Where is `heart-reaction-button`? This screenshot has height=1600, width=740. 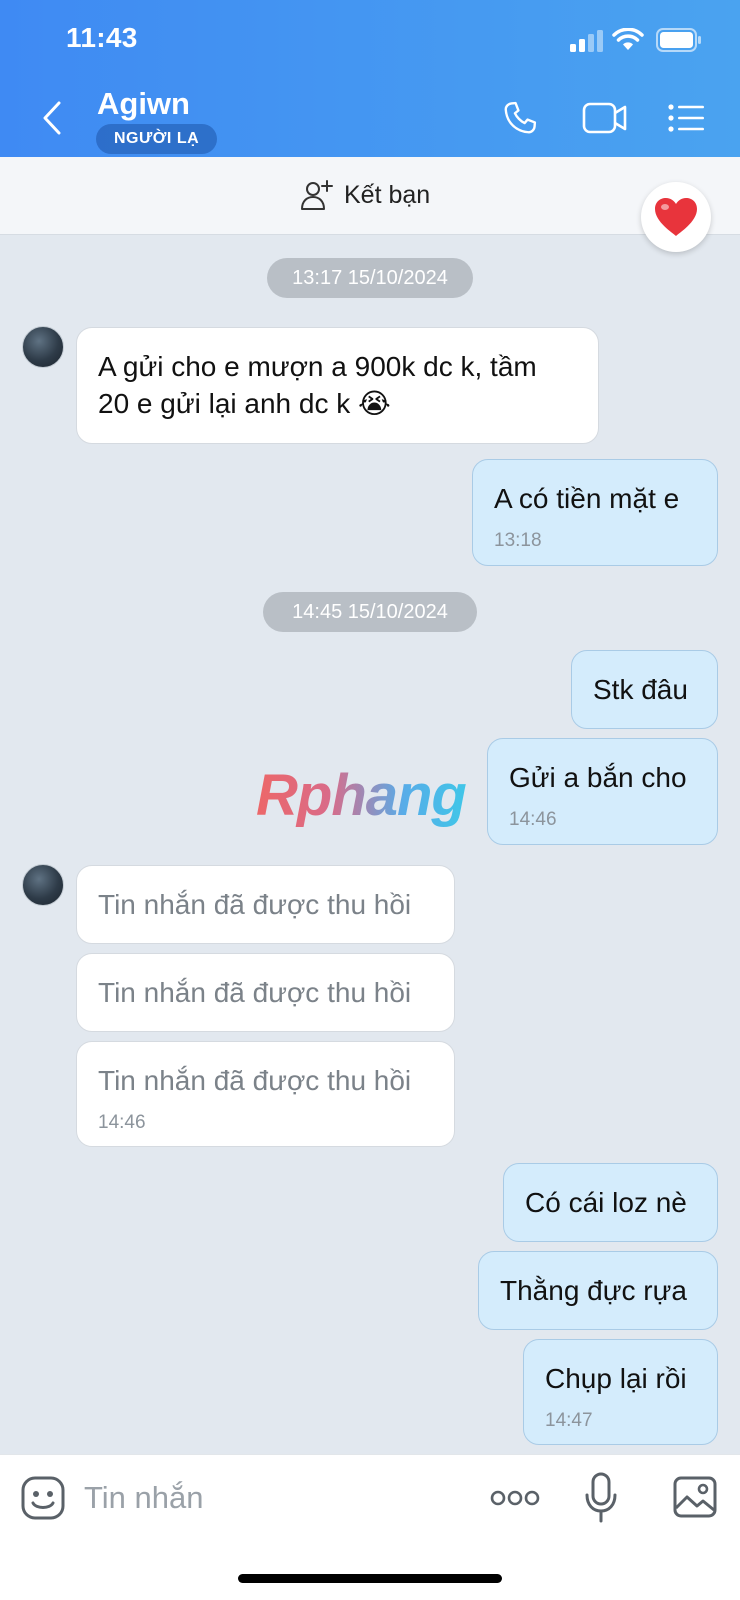
heart-reaction-button is located at coordinates (676, 217).